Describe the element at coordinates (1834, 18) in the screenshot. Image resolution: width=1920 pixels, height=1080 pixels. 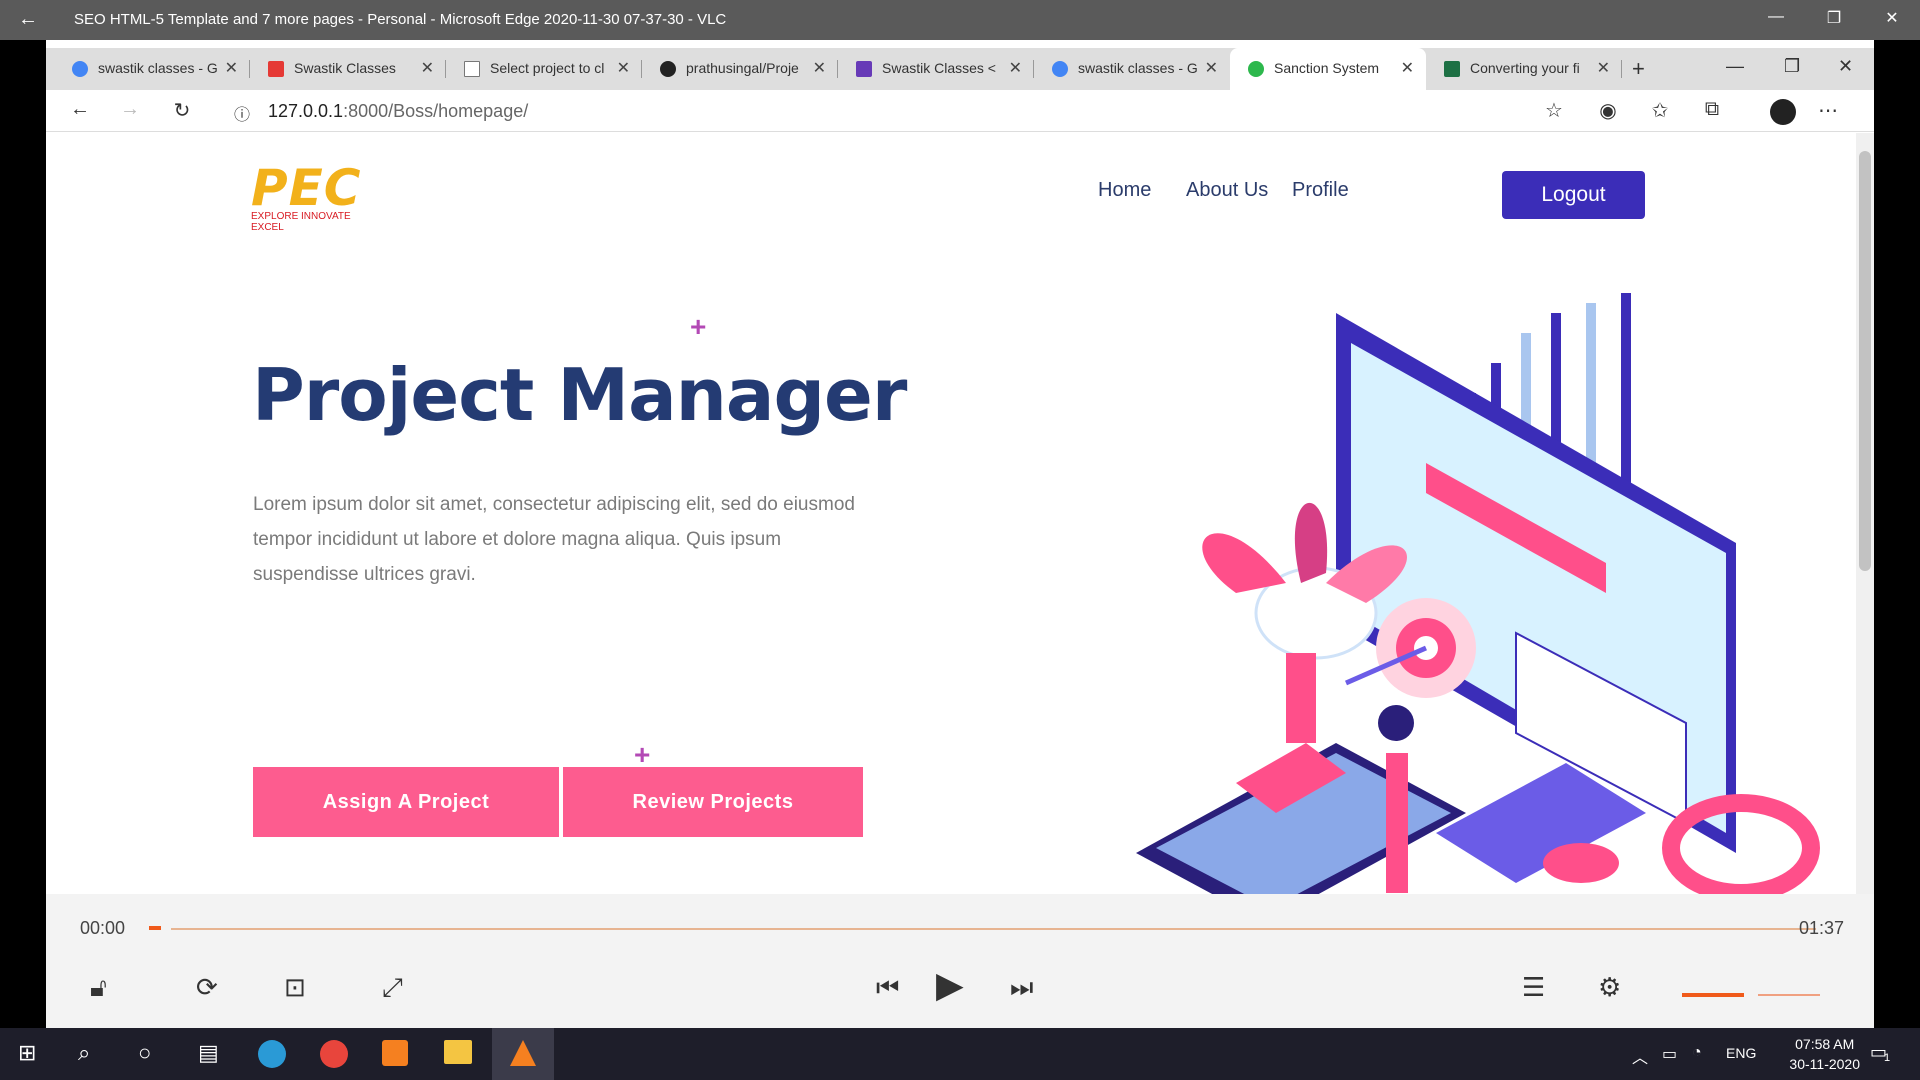
I see `restore-icon: ❐` at that location.